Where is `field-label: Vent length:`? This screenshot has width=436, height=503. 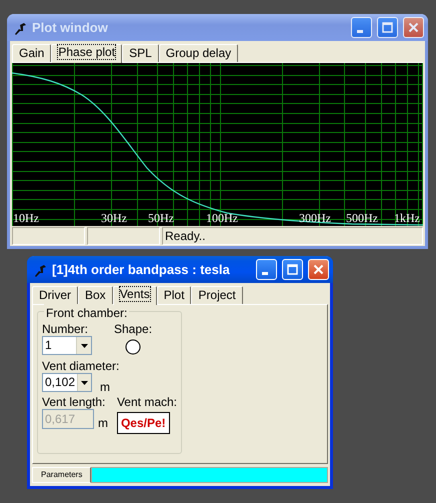 field-label: Vent length: is located at coordinates (74, 402).